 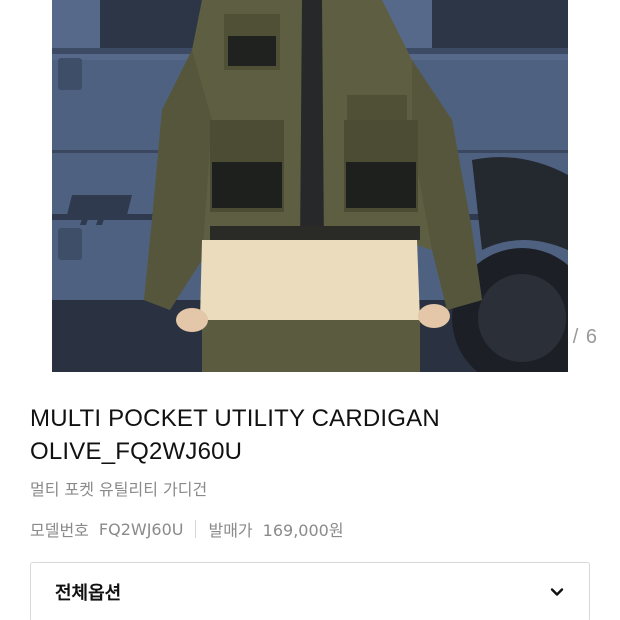 I want to click on model-number-value: FQ2WJ60U, so click(x=141, y=529).